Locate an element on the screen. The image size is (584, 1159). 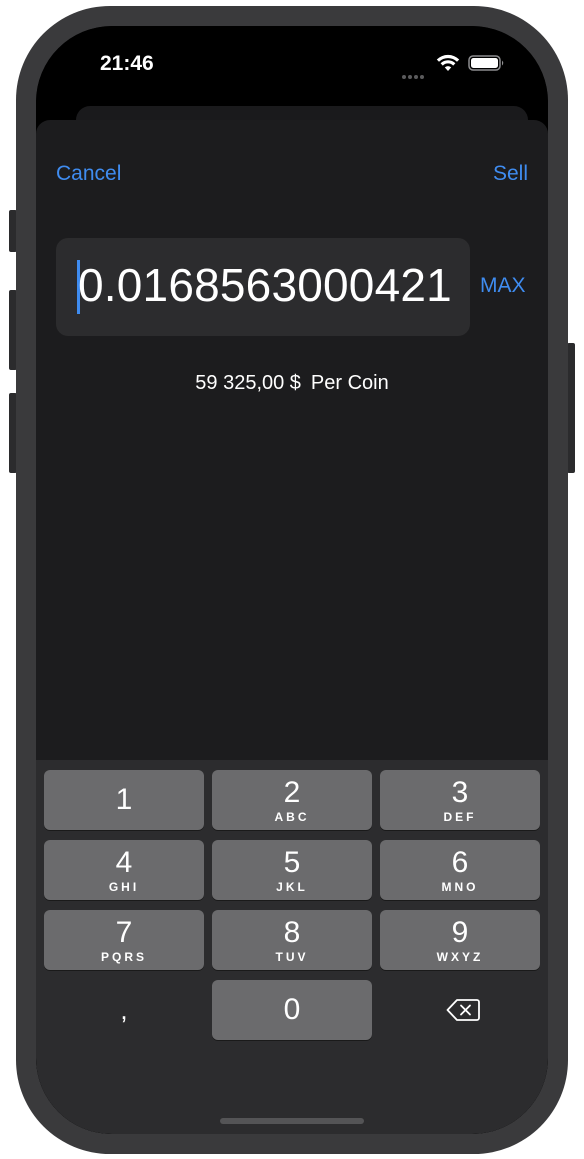
key-digit: 2 is located at coordinates (292, 792).